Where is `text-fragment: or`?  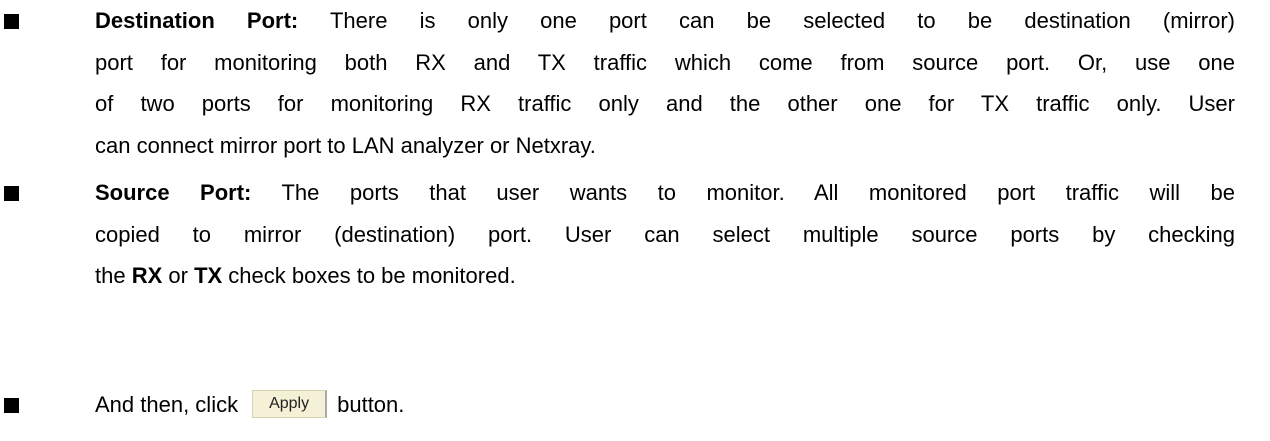 text-fragment: or is located at coordinates (178, 275).